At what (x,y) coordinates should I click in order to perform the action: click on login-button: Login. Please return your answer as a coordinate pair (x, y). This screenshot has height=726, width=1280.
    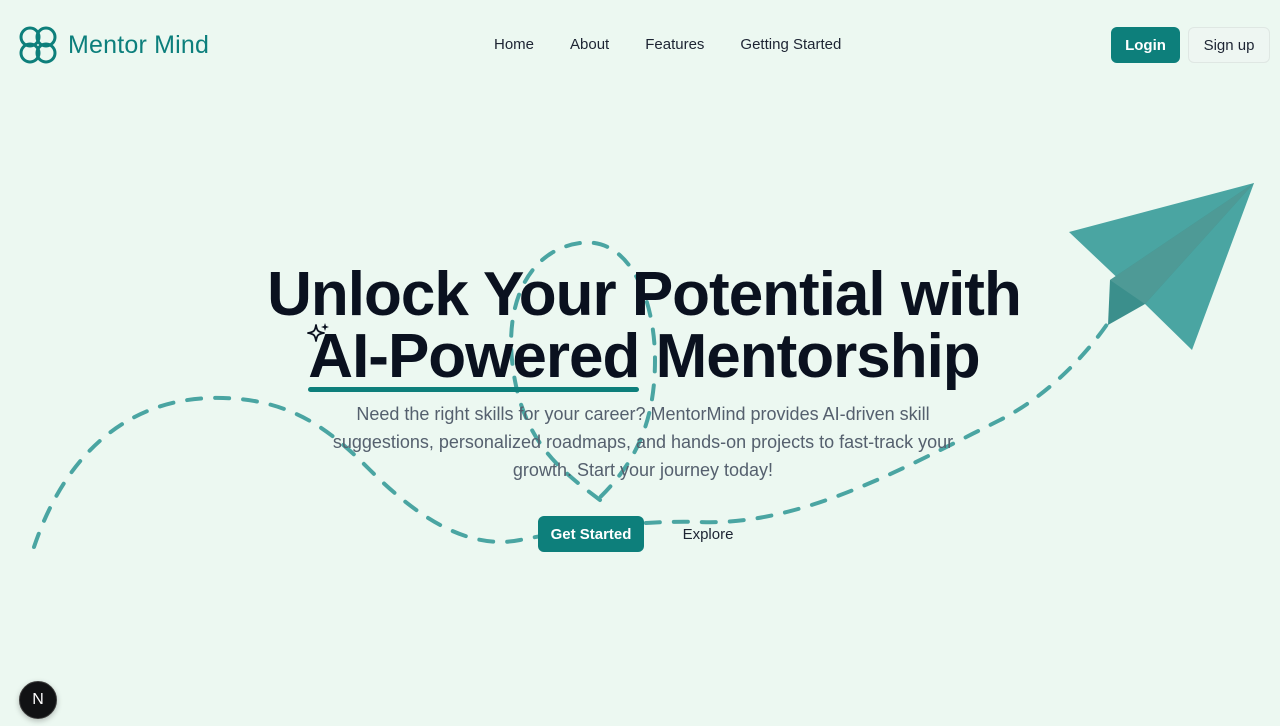
    Looking at the image, I should click on (1145, 45).